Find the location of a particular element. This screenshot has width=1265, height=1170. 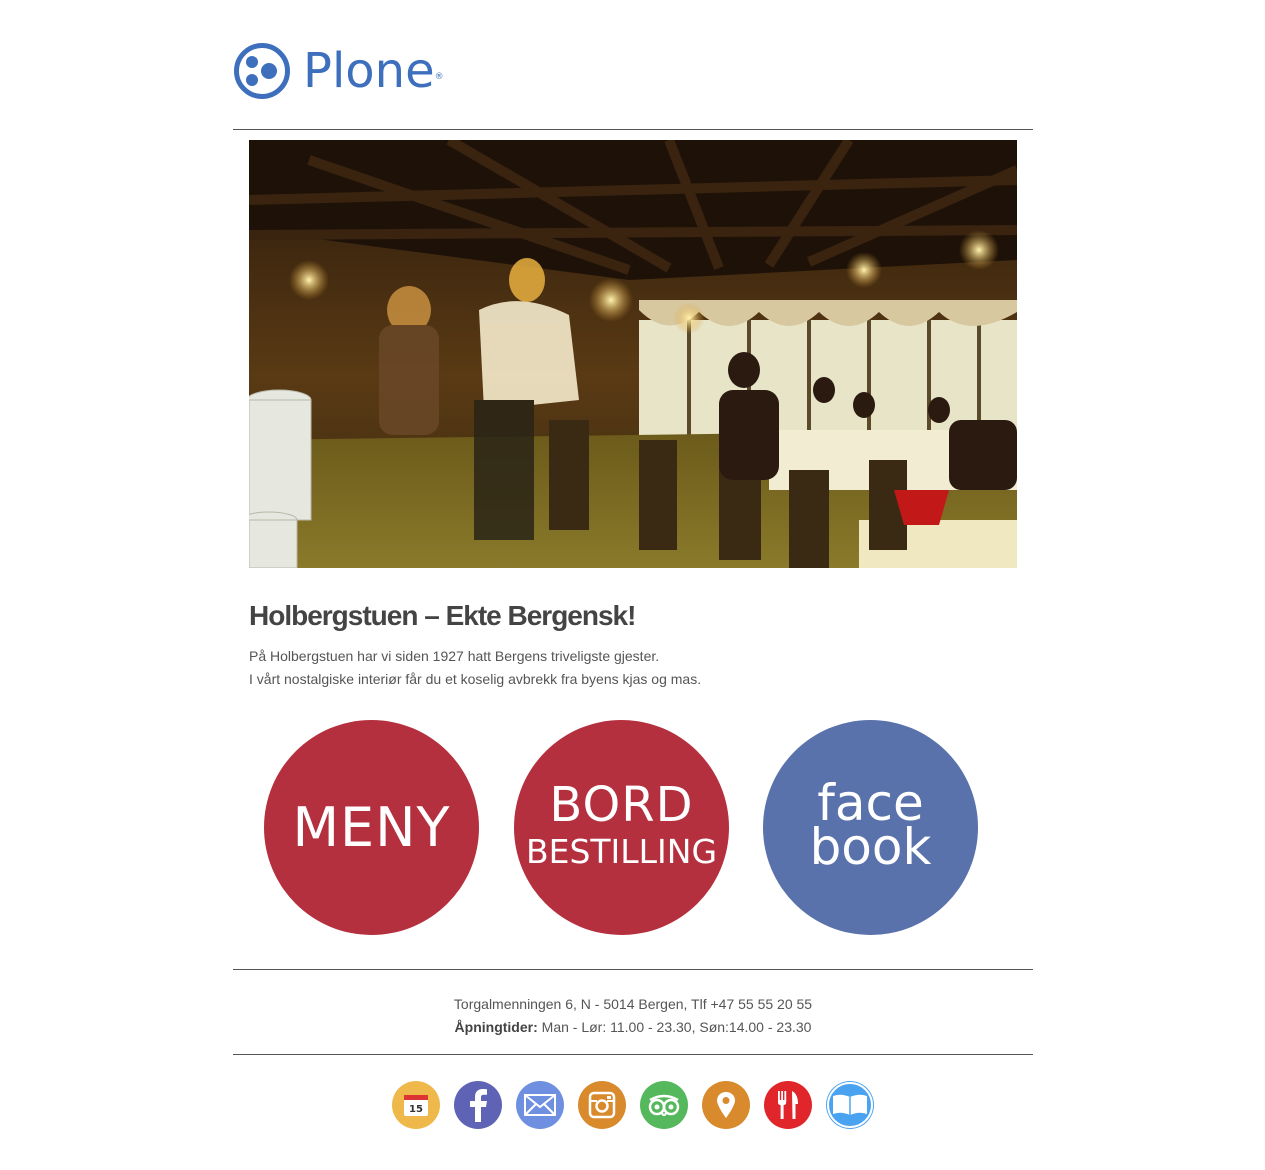

menu-button: MENY is located at coordinates (371, 827).